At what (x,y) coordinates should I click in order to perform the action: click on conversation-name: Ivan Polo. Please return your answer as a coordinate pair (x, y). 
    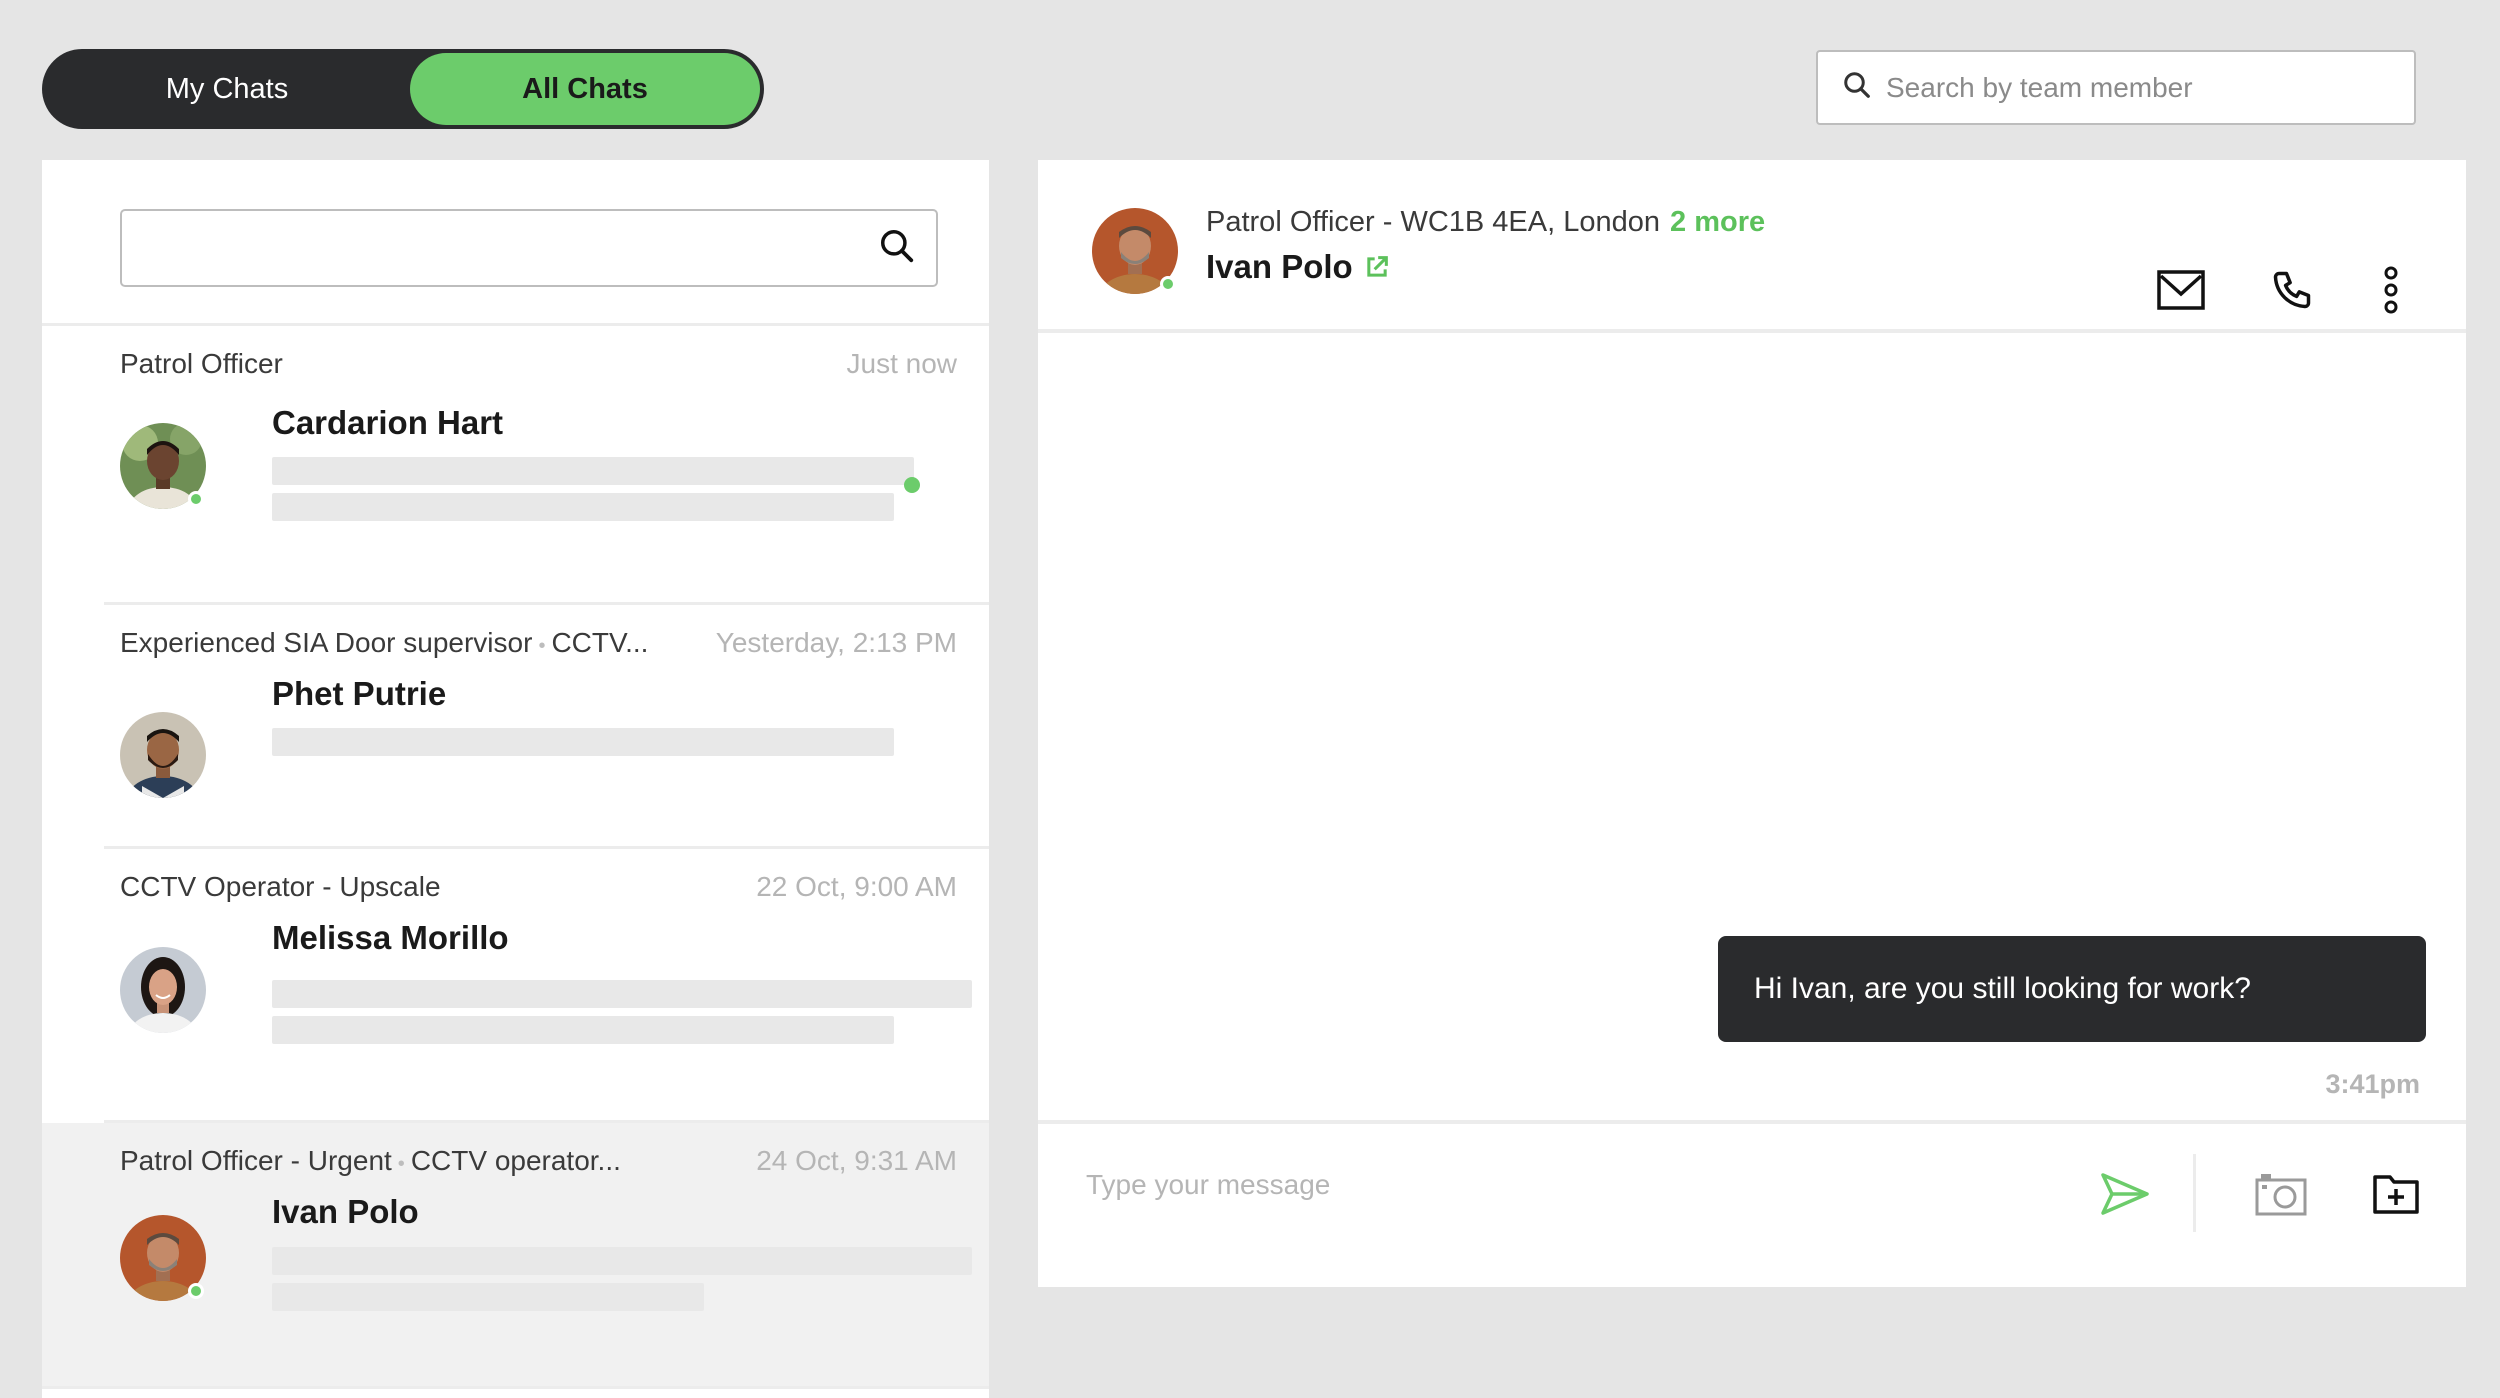
    Looking at the image, I should click on (1298, 267).